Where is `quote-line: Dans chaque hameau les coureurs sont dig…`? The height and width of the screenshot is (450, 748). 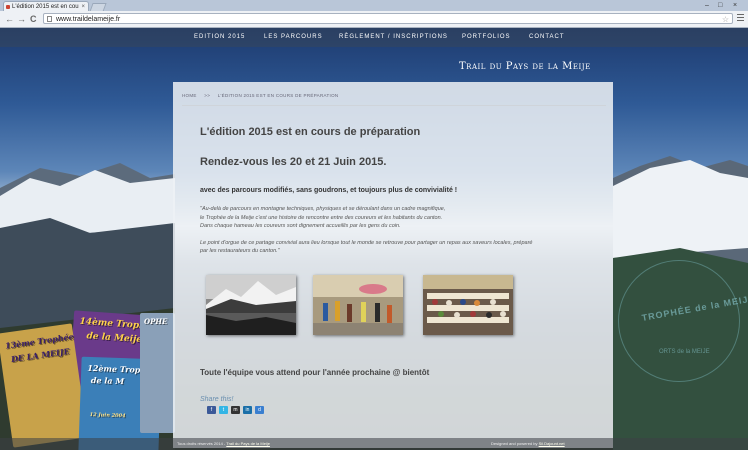
quote-line: Dans chaque hameau les coureurs sont dig… is located at coordinates (300, 226).